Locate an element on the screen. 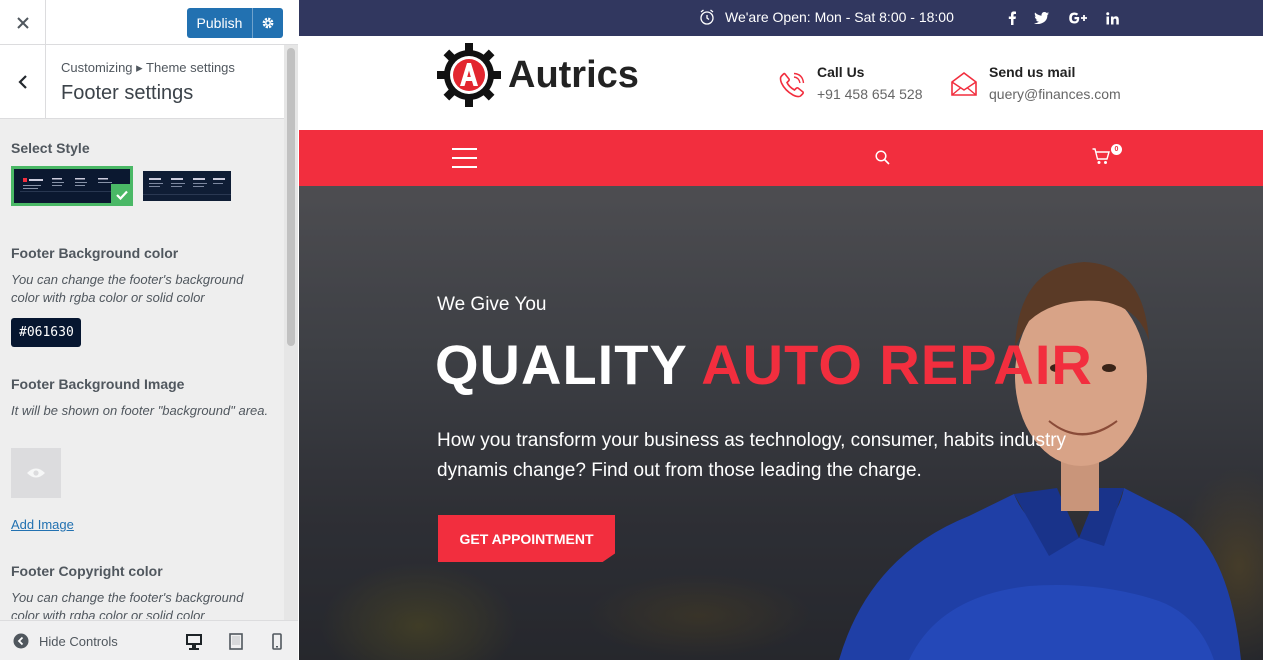  preview-desktop-button is located at coordinates (194, 641).